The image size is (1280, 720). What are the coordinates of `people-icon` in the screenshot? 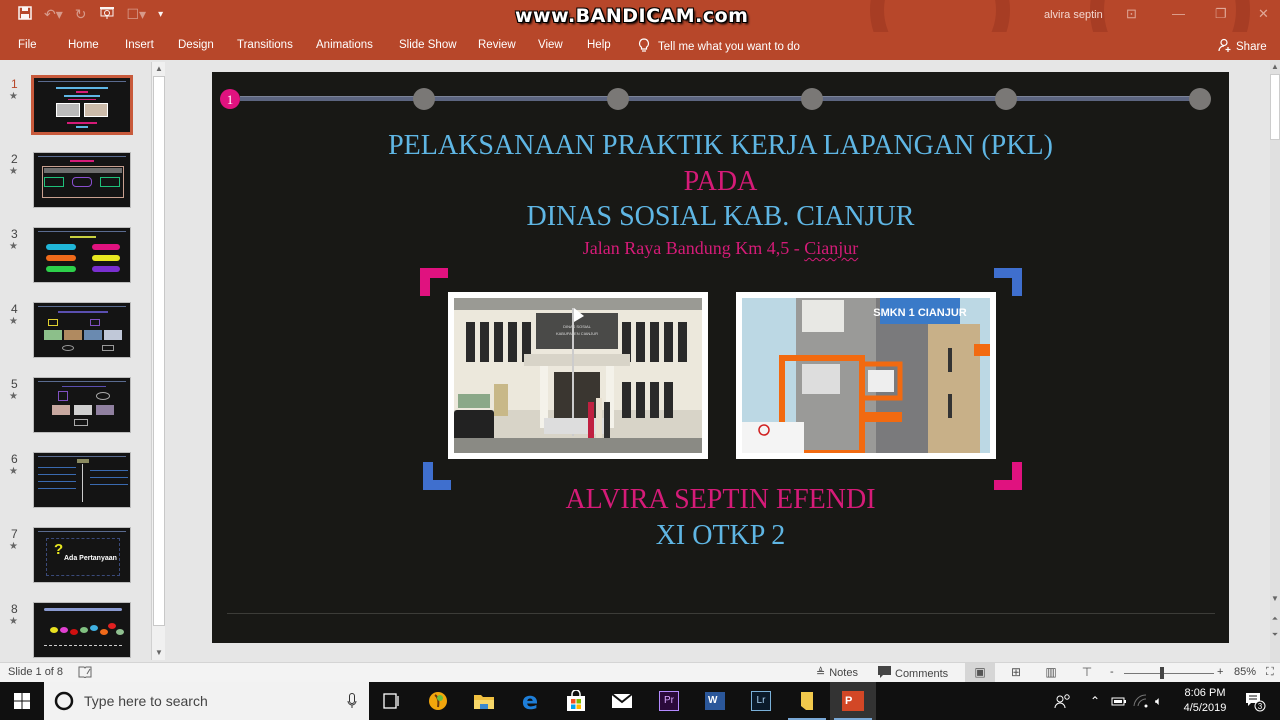 It's located at (1063, 701).